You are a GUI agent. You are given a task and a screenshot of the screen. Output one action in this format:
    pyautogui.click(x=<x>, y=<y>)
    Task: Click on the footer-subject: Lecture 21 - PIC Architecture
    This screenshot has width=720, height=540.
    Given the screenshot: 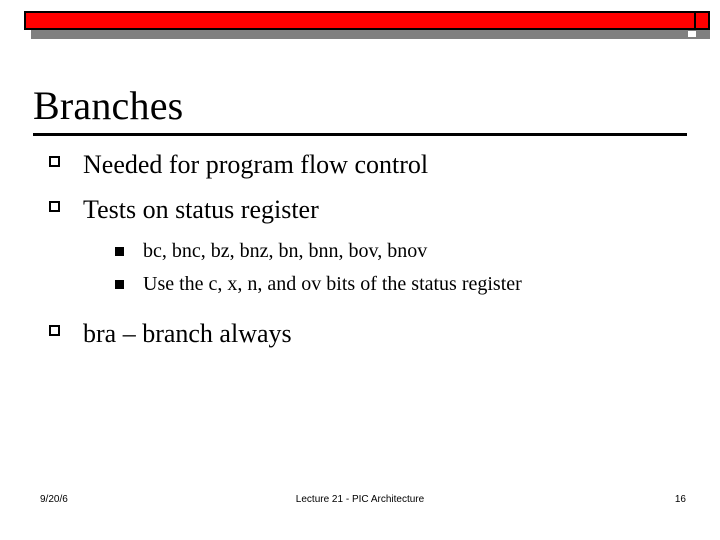 What is the action you would take?
    pyautogui.click(x=360, y=499)
    